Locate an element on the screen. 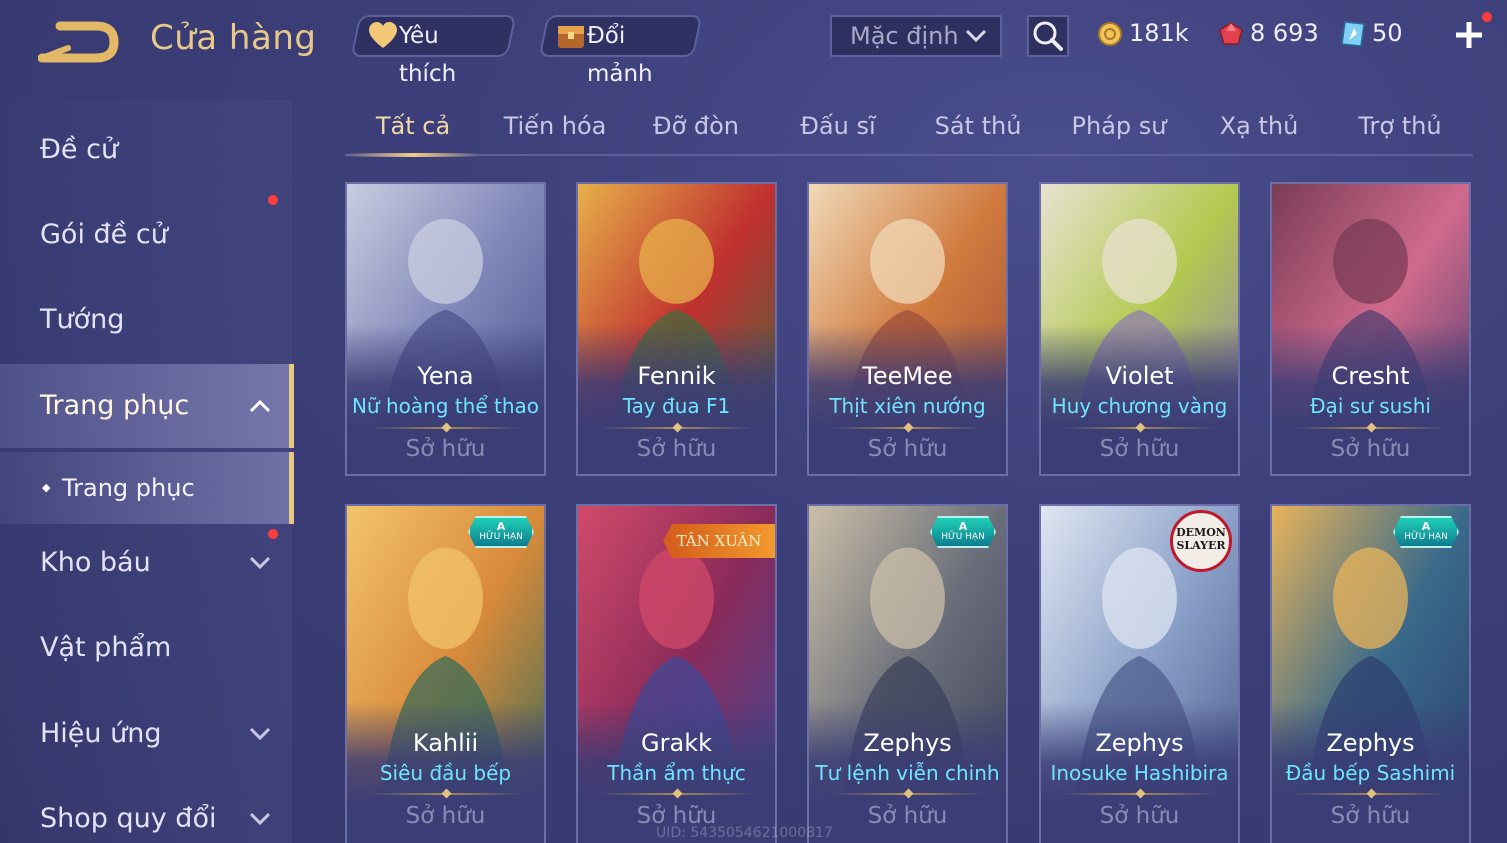 The height and width of the screenshot is (843, 1507). skin-card: Kahlii Siêu đầu bếp Sở hữu A HỮU HẠN is located at coordinates (445, 673).